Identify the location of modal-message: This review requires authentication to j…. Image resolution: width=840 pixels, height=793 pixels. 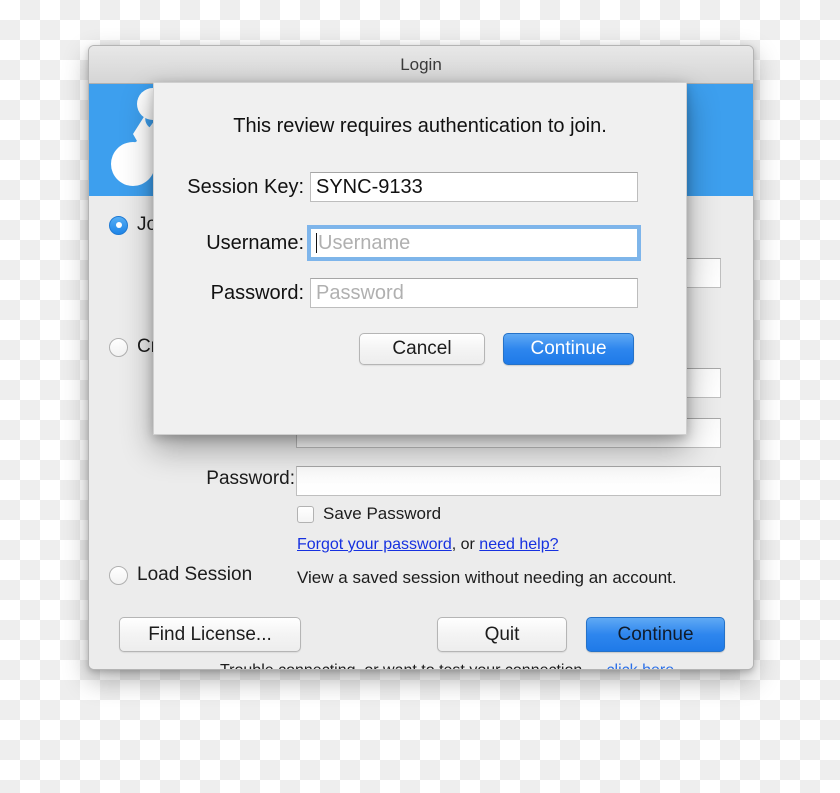
(420, 126).